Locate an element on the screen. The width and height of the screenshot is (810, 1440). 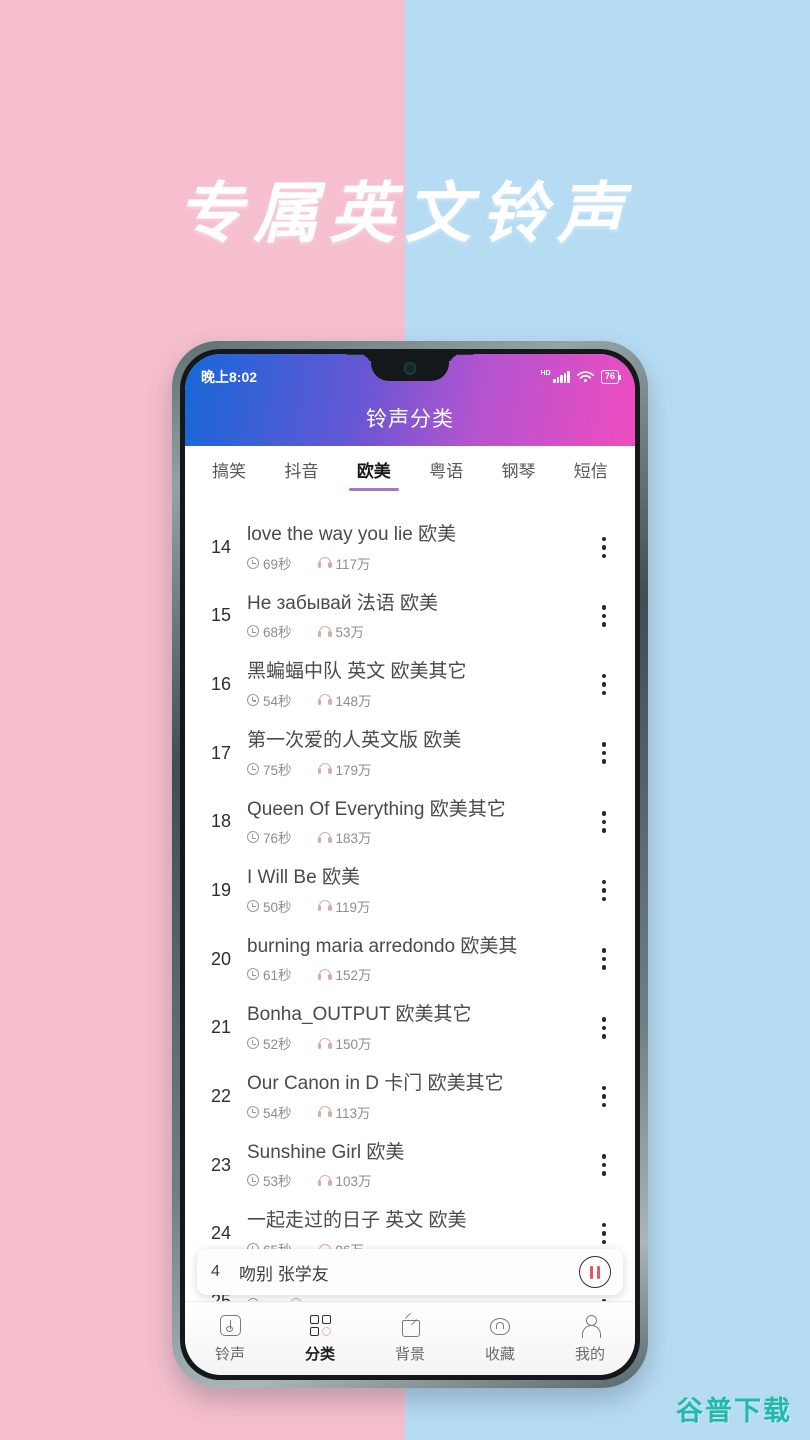
row-content: 黑蝙蝠中队 英文 欧美其它 54秒 148万 is located at coordinates (414, 684).